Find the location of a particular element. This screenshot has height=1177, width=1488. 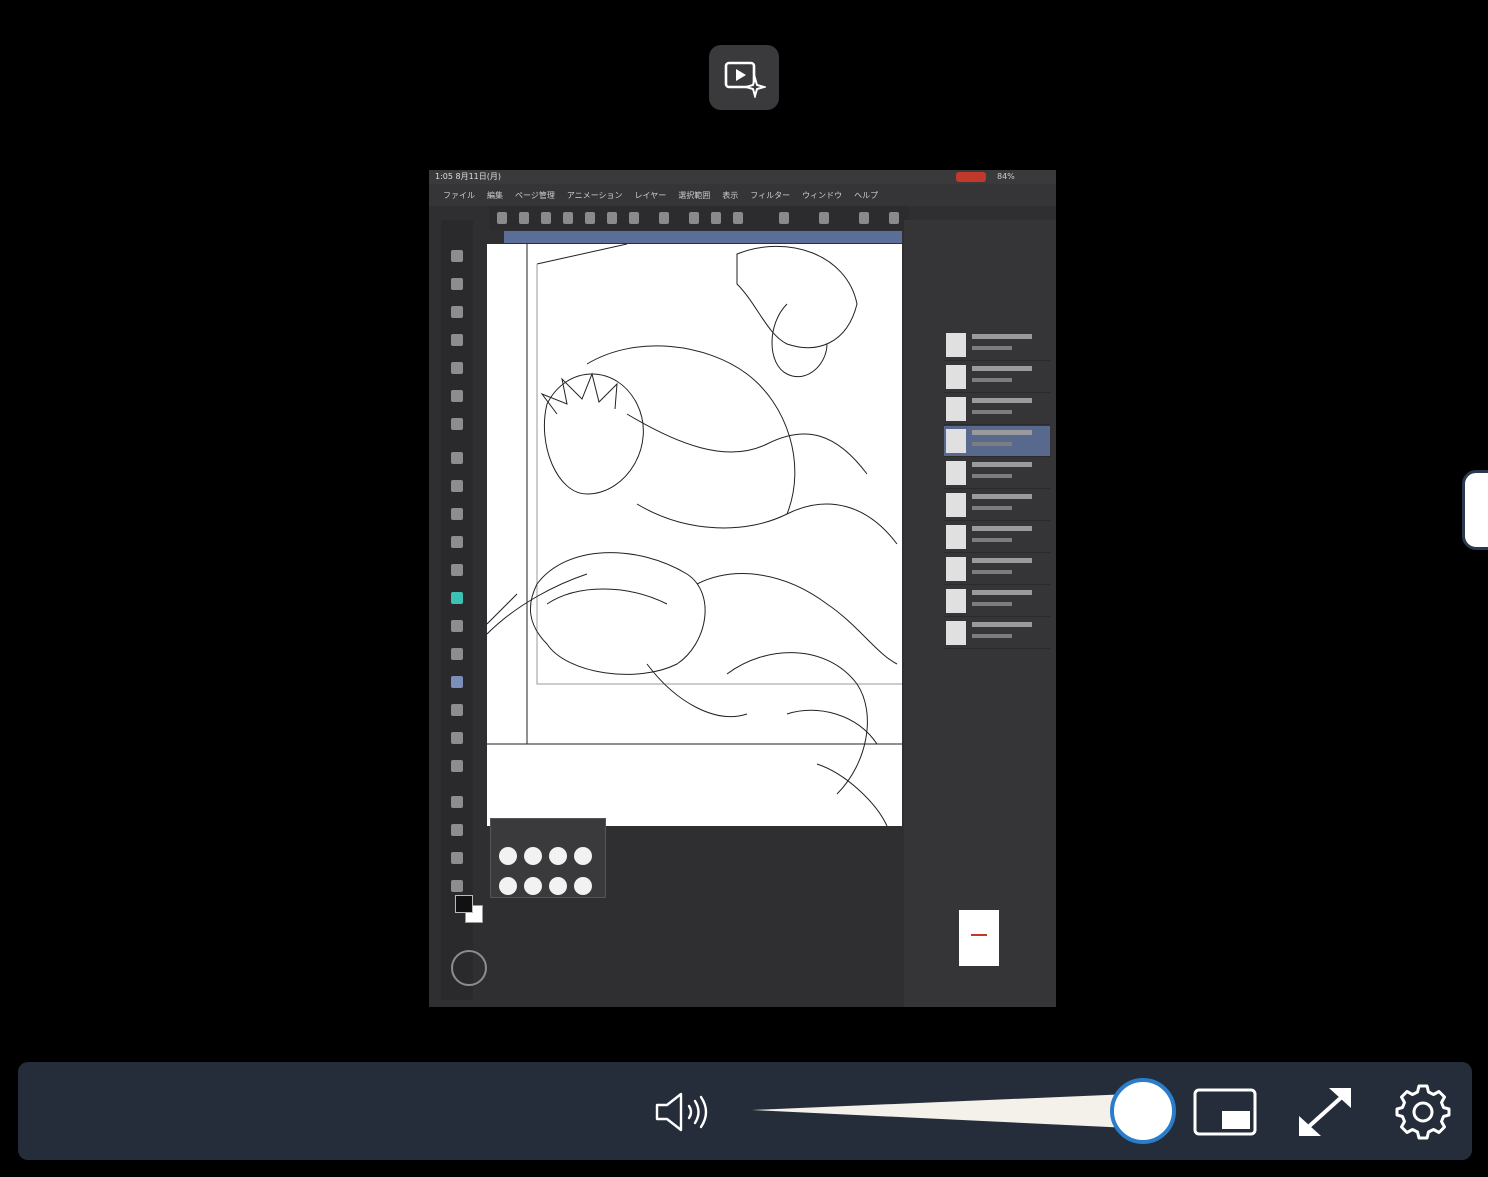

volume-button is located at coordinates (683, 1112).